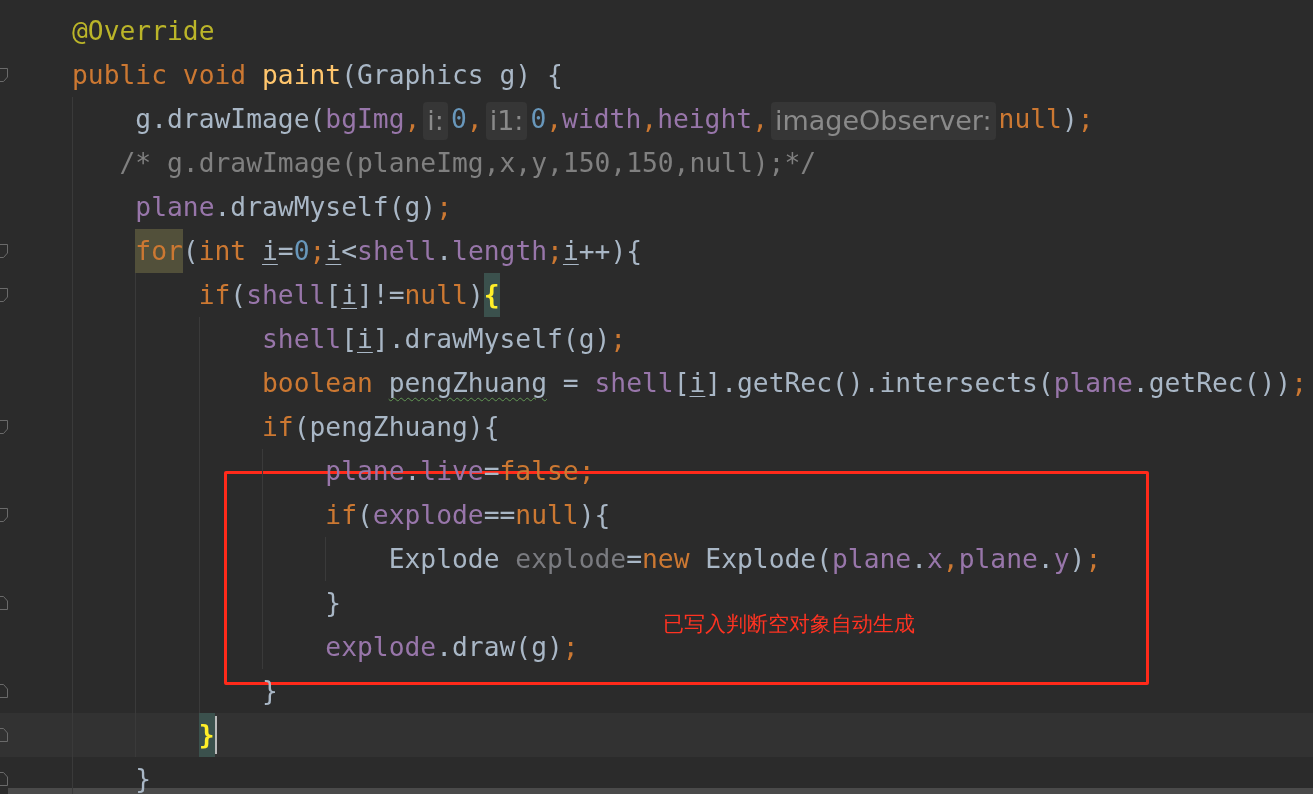 The height and width of the screenshot is (794, 1313). Describe the element at coordinates (215, 735) in the screenshot. I see `text-cursor-icon` at that location.